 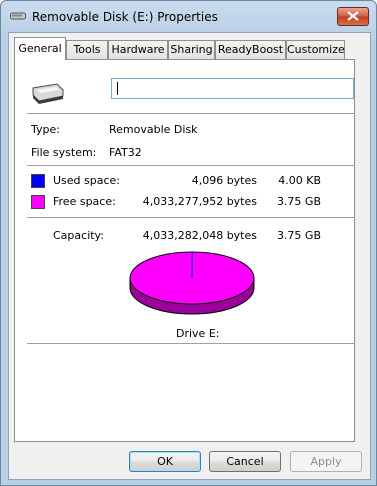 What do you see at coordinates (192, 283) in the screenshot?
I see `disk-usage-pie-chart` at bounding box center [192, 283].